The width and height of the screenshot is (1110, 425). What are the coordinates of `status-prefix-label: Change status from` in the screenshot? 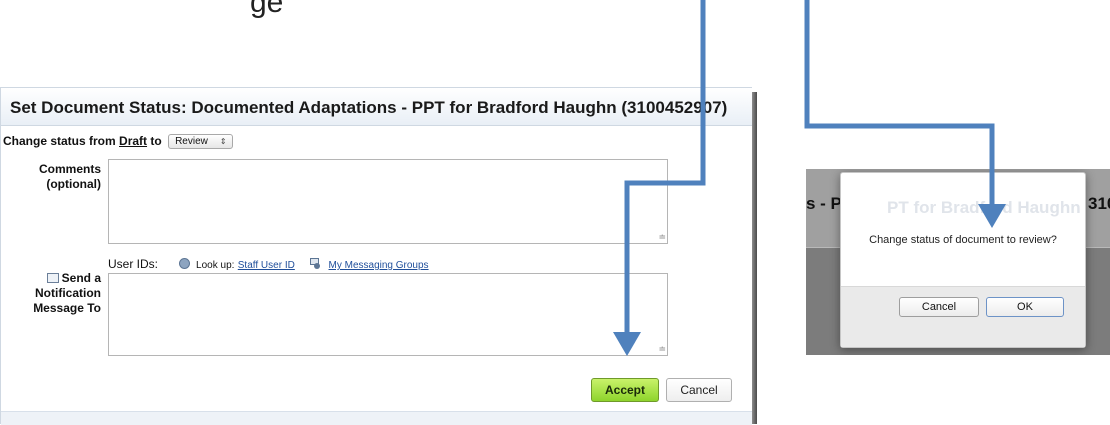 It's located at (59, 141).